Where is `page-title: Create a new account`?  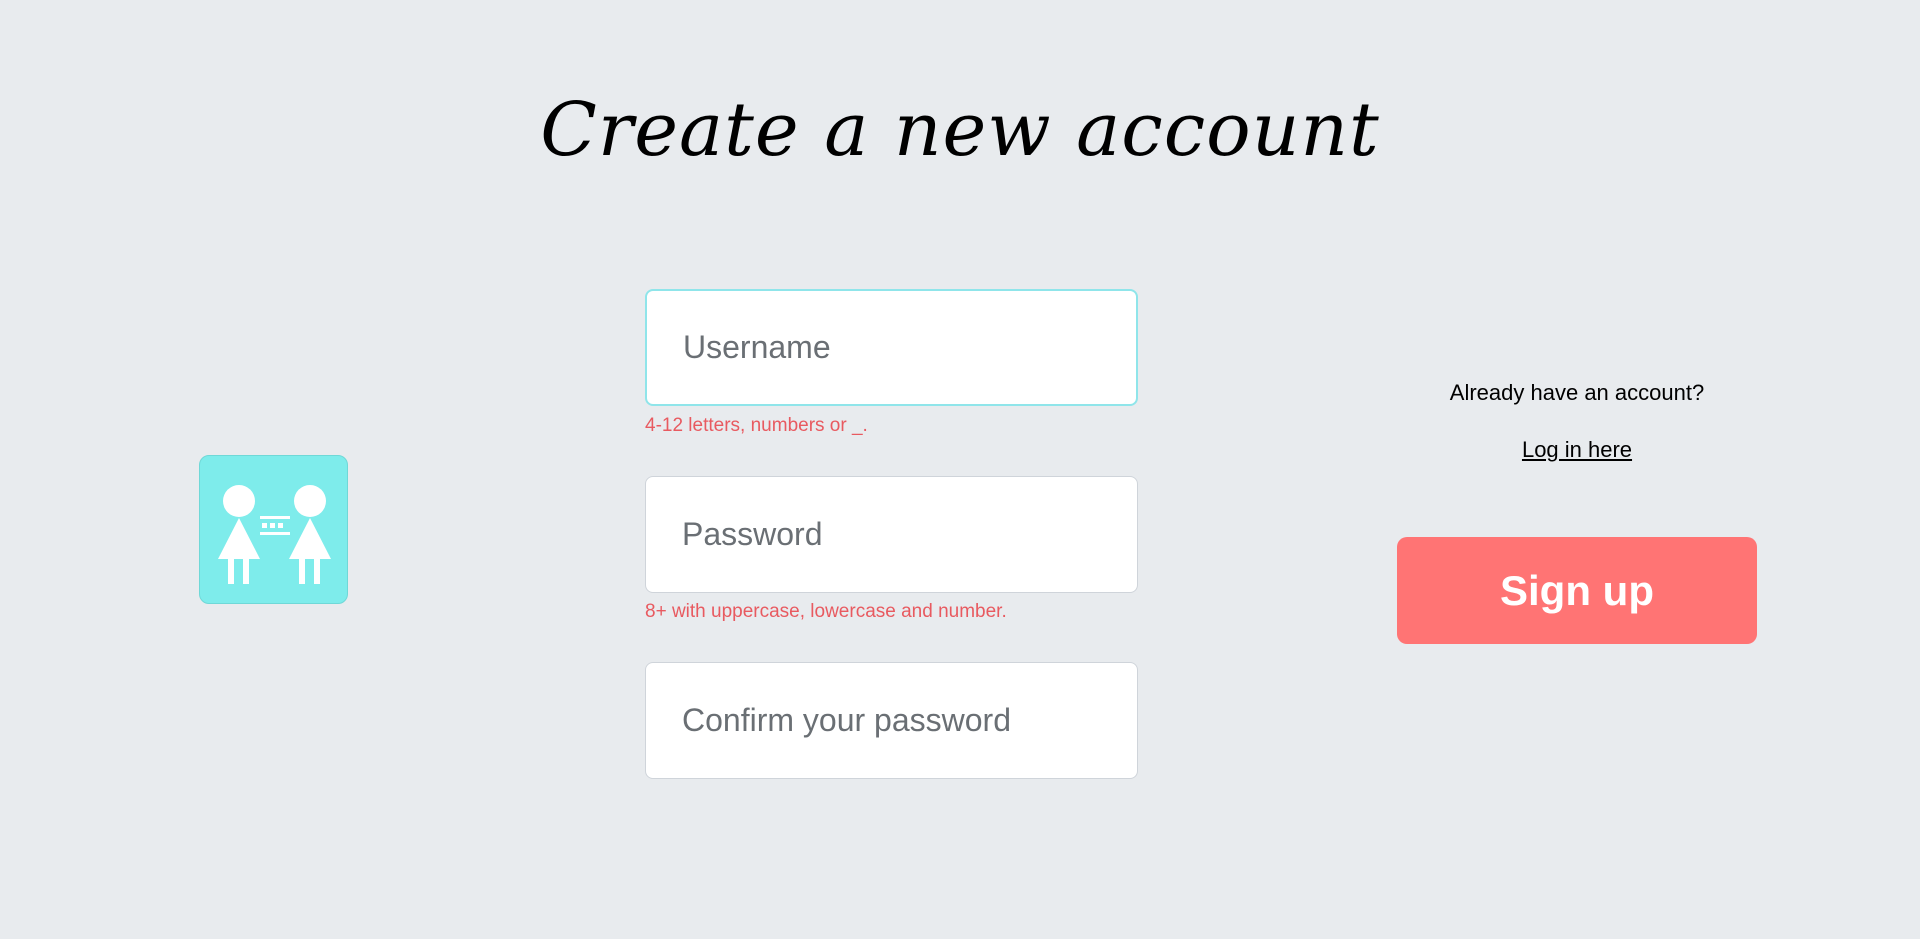 page-title: Create a new account is located at coordinates (960, 130).